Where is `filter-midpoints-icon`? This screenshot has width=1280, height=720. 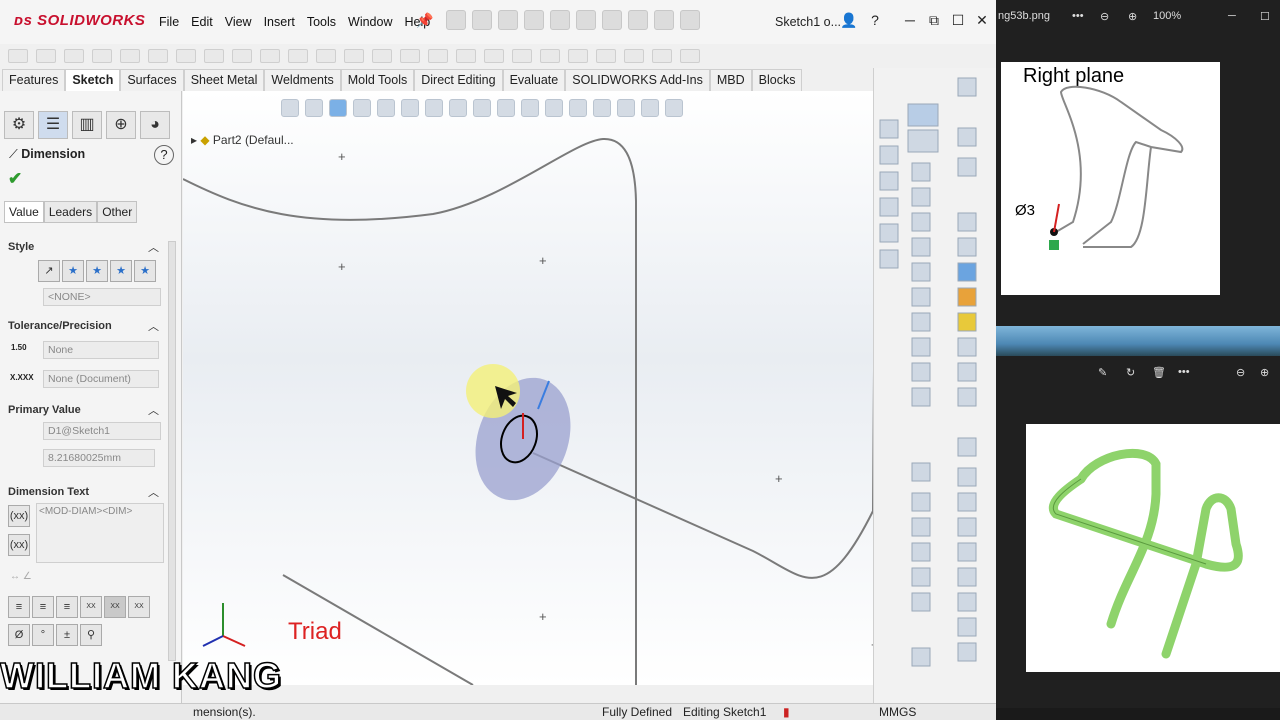 filter-midpoints-icon is located at coordinates (967, 502).